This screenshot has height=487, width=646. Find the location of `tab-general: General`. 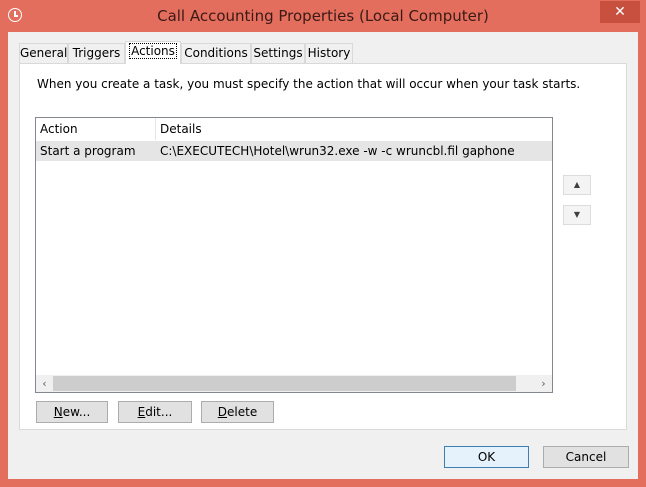

tab-general: General is located at coordinates (43, 53).